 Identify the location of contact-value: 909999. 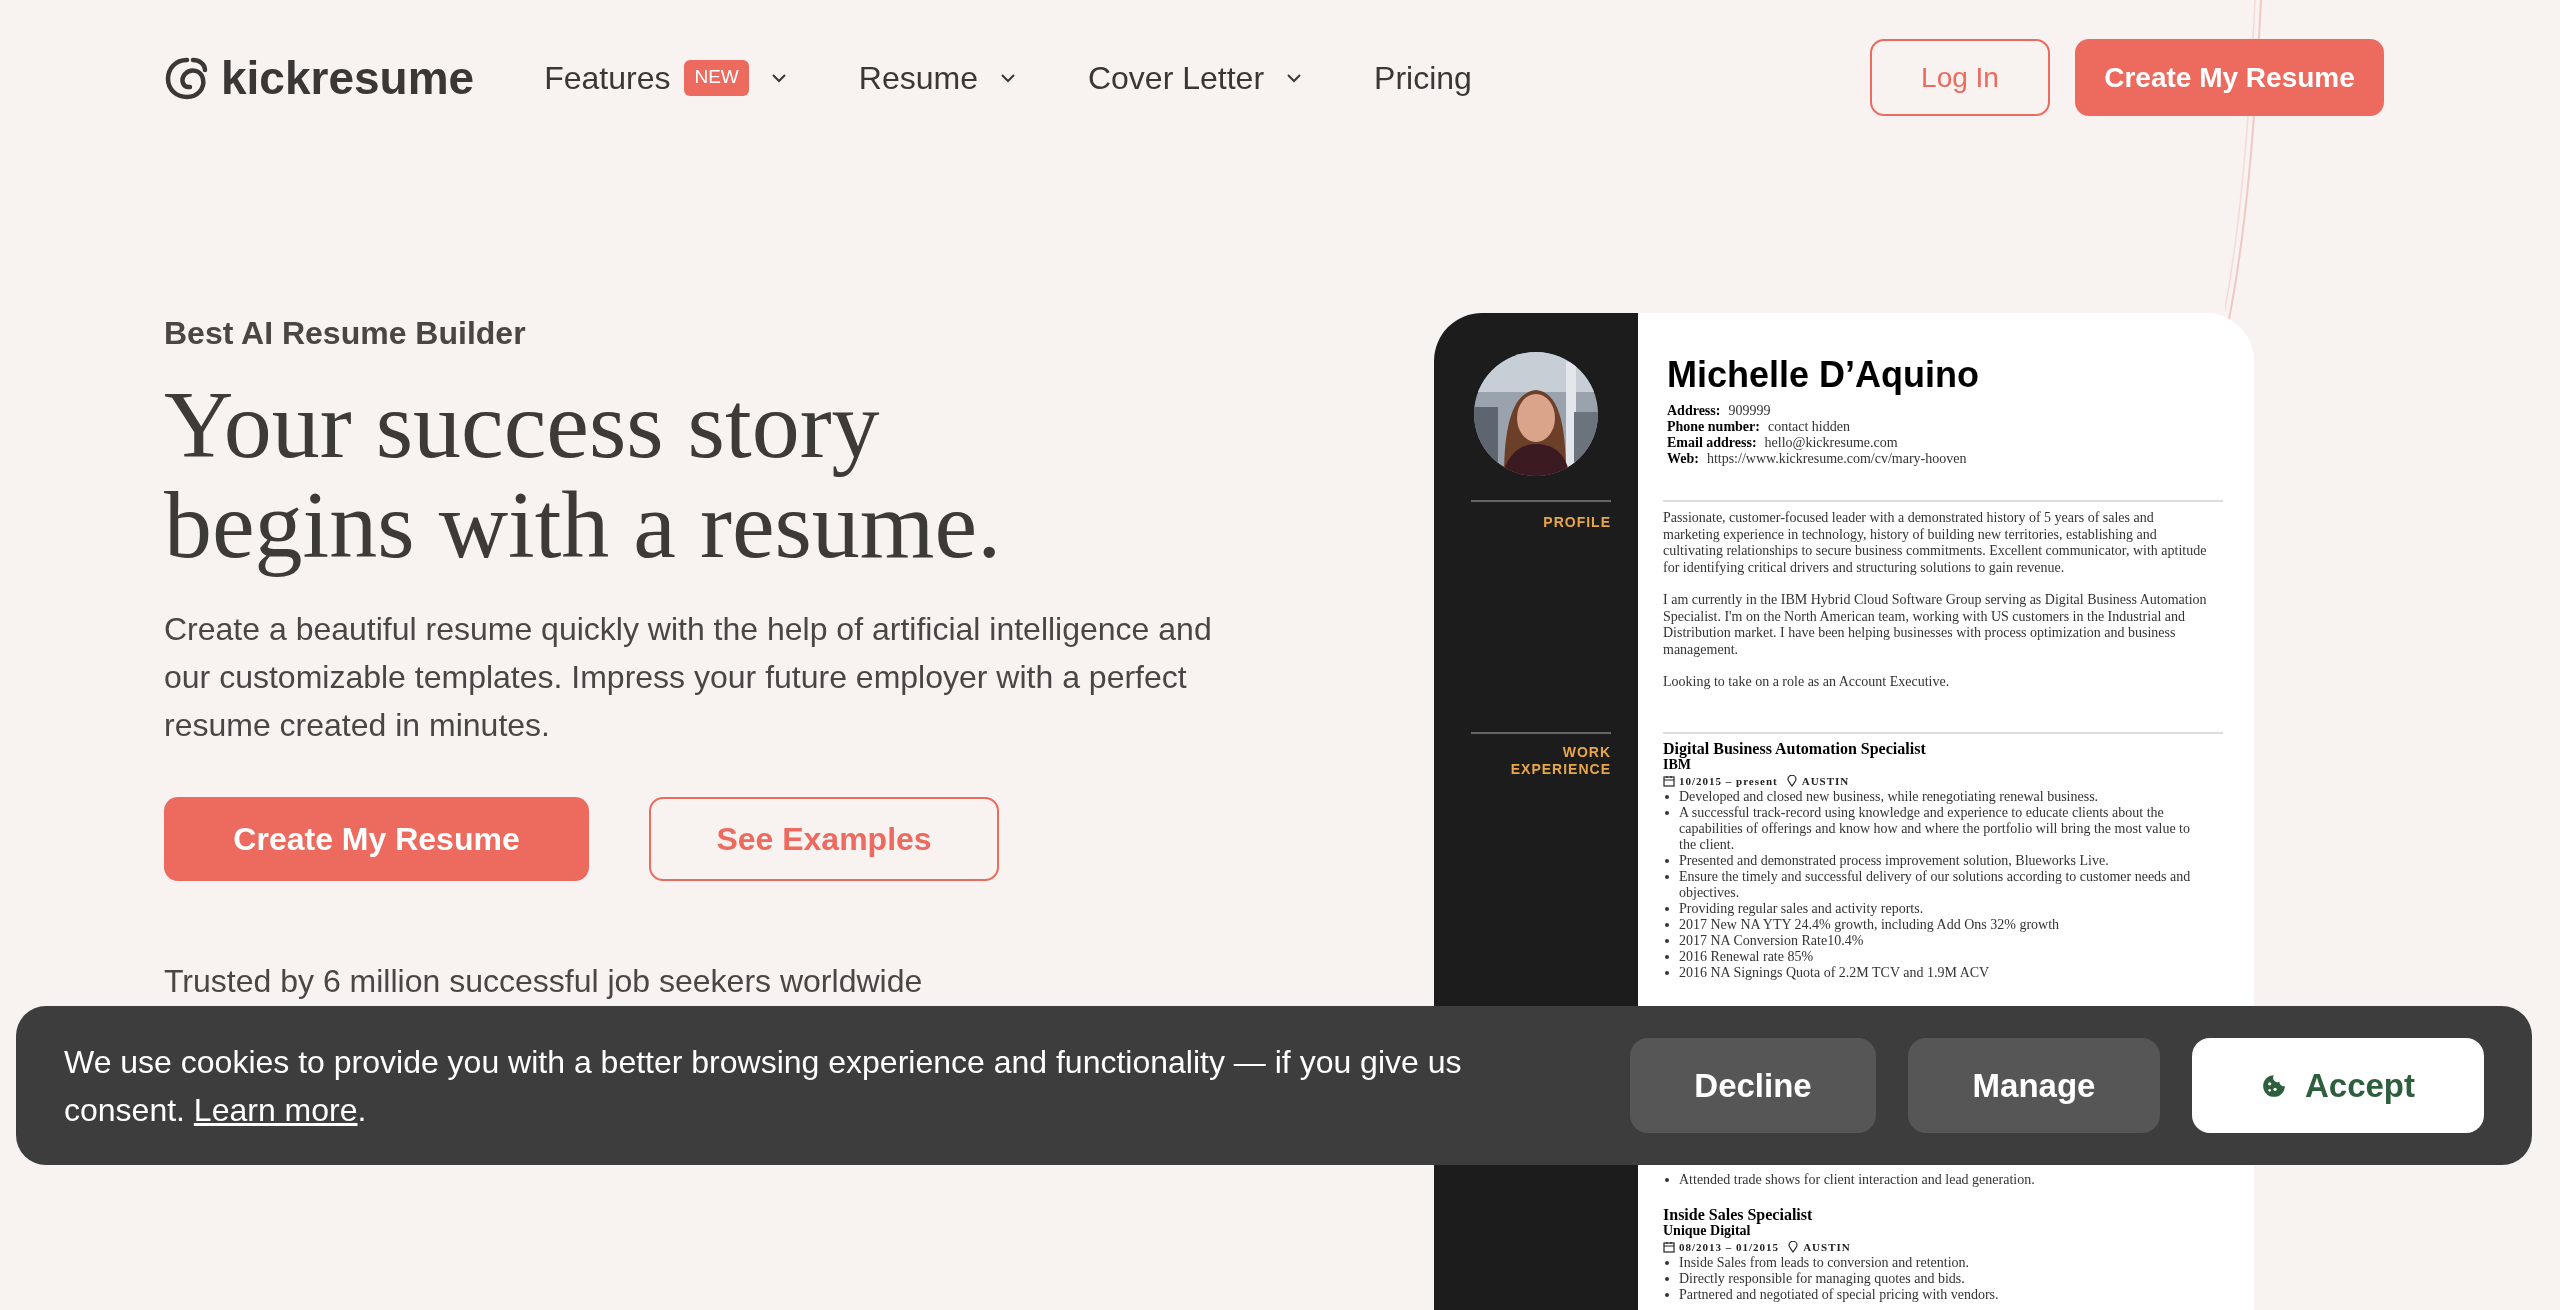
(1749, 411).